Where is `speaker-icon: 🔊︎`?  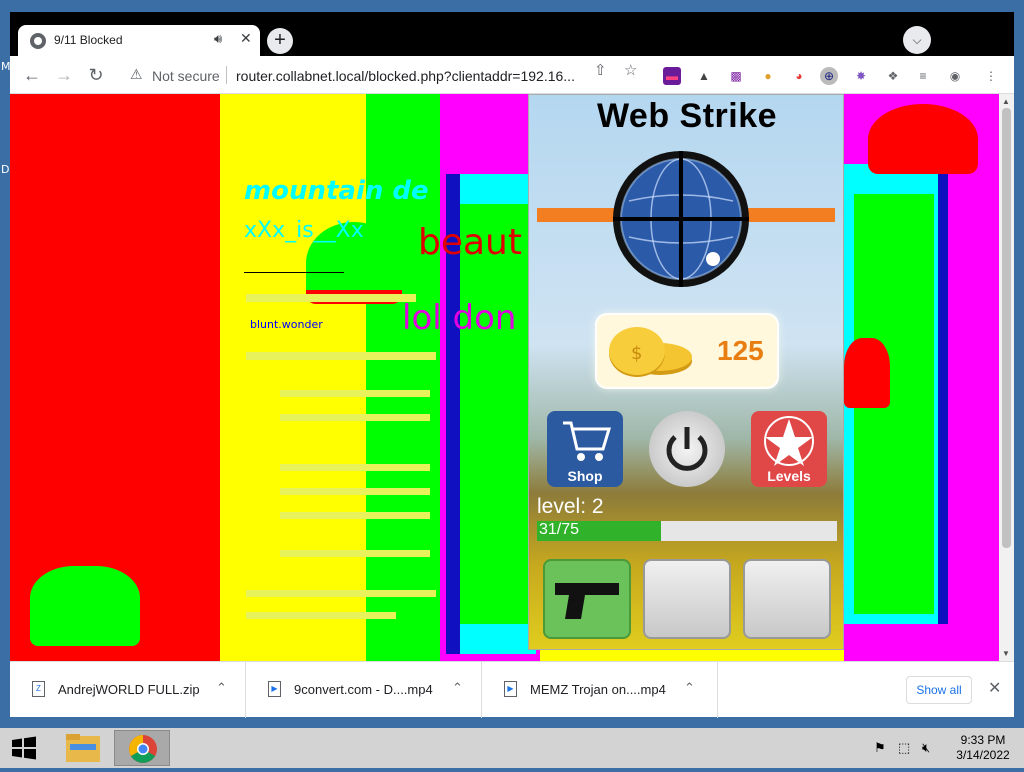
speaker-icon: 🔊︎ is located at coordinates (218, 39).